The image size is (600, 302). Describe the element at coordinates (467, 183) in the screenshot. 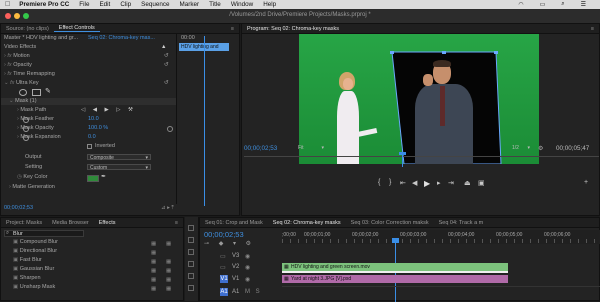

I see `lift-icon: ⏏` at that location.